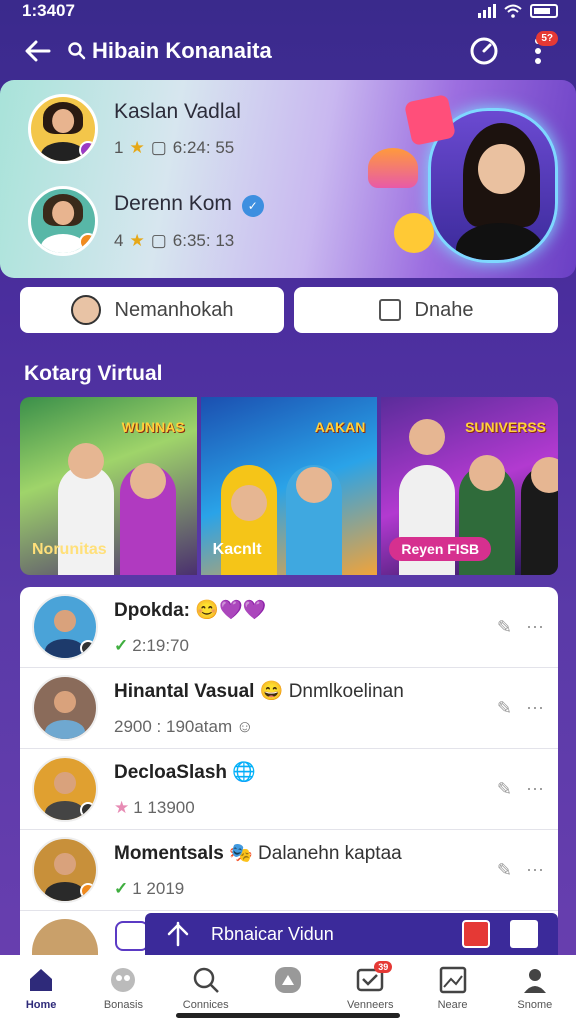  What do you see at coordinates (170, 772) in the screenshot?
I see `list-item-title: DecloaSlash` at bounding box center [170, 772].